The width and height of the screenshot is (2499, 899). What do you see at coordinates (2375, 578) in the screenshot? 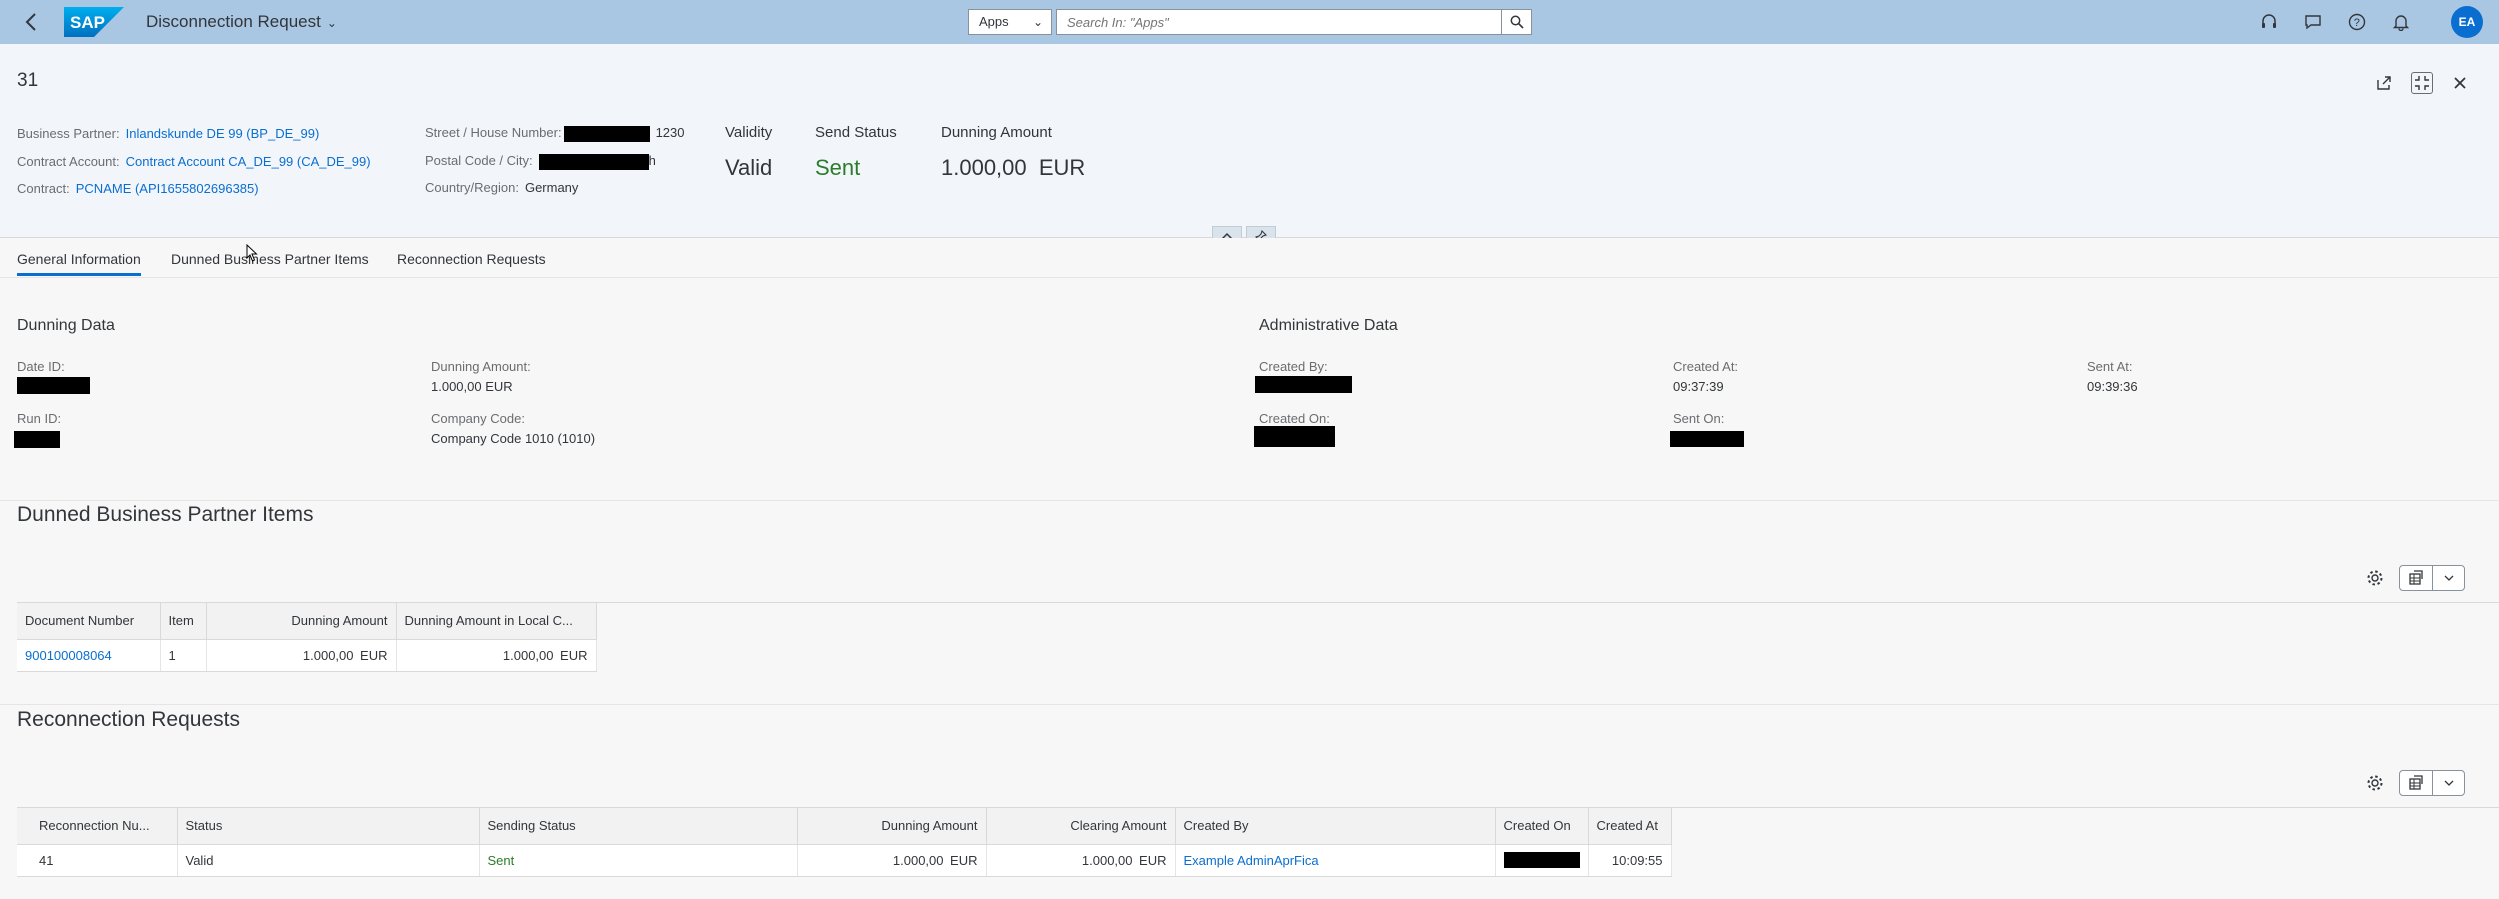
I see `dunned-items-settings-button` at bounding box center [2375, 578].